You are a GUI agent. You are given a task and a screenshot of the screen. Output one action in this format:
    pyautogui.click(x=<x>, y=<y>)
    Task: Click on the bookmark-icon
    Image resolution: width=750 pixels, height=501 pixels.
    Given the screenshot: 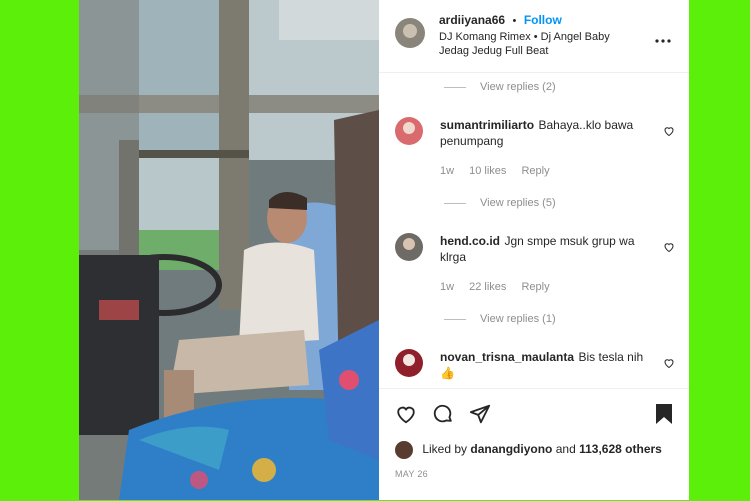 What is the action you would take?
    pyautogui.click(x=664, y=414)
    